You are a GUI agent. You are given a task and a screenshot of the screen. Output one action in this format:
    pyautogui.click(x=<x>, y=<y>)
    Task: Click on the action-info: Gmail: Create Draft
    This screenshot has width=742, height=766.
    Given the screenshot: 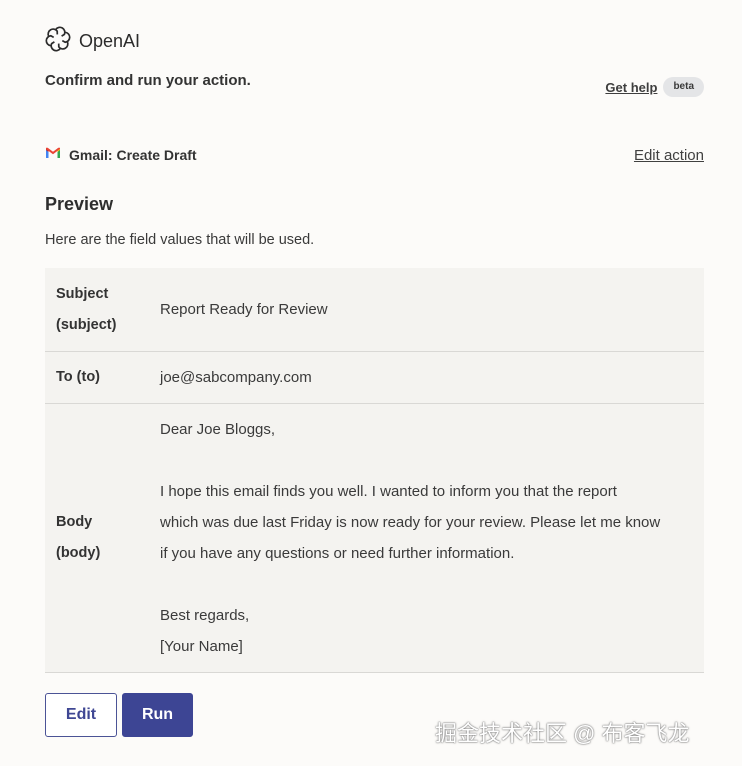 What is the action you would take?
    pyautogui.click(x=339, y=155)
    